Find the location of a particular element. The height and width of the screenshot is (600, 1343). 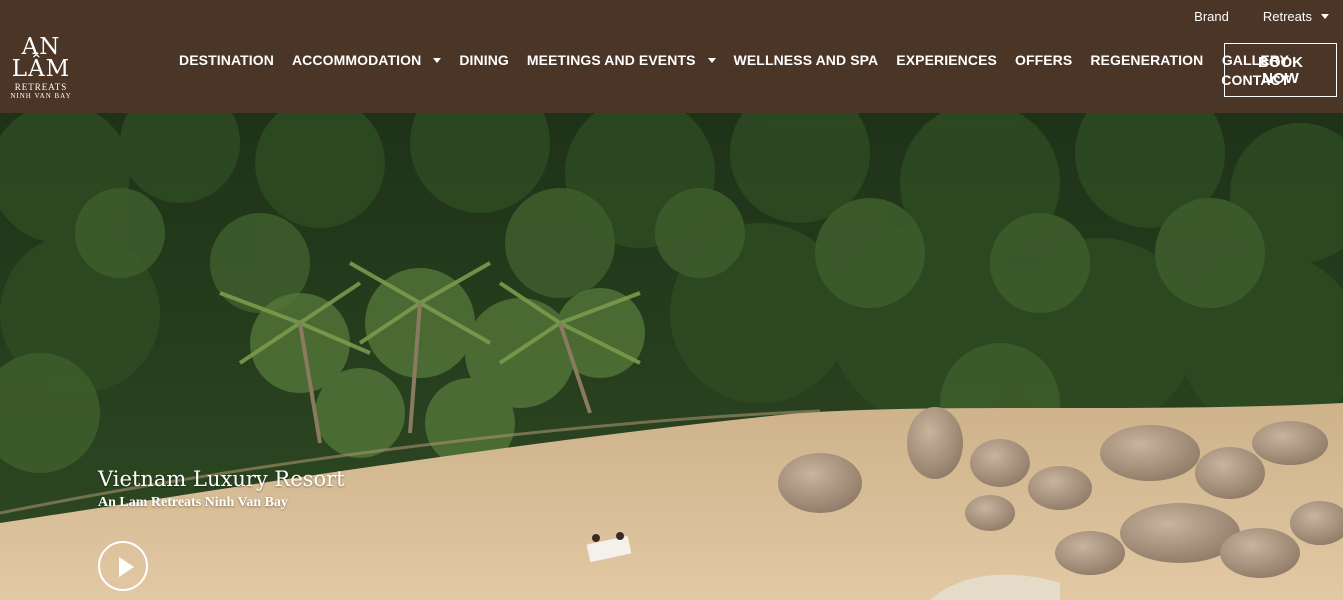

nav-experiences: EXPERIENCES is located at coordinates (946, 60).